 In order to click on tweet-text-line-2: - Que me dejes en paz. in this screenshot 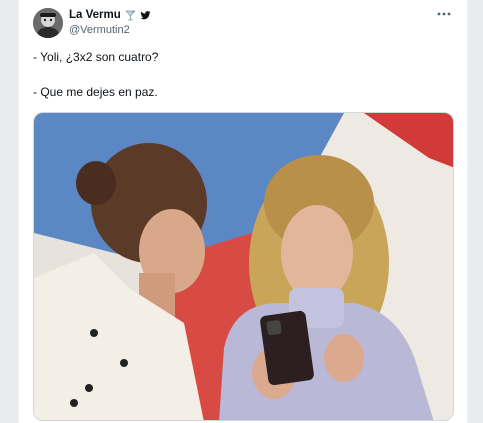, I will do `click(95, 92)`.